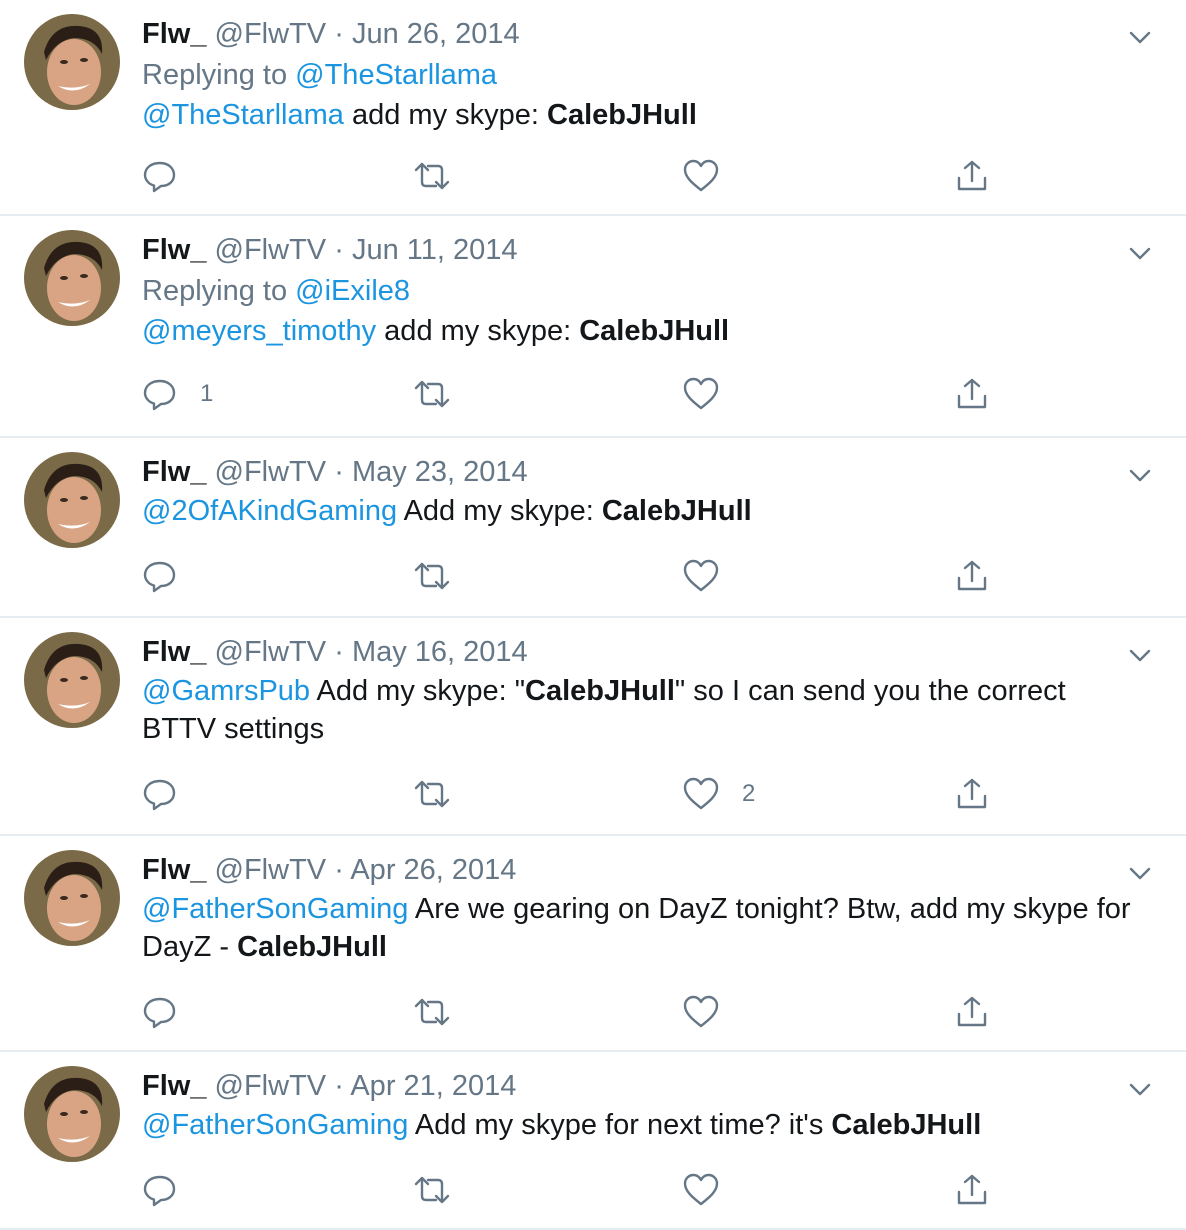 The image size is (1186, 1230). I want to click on mention-link: @2OfAKindGaming, so click(269, 511).